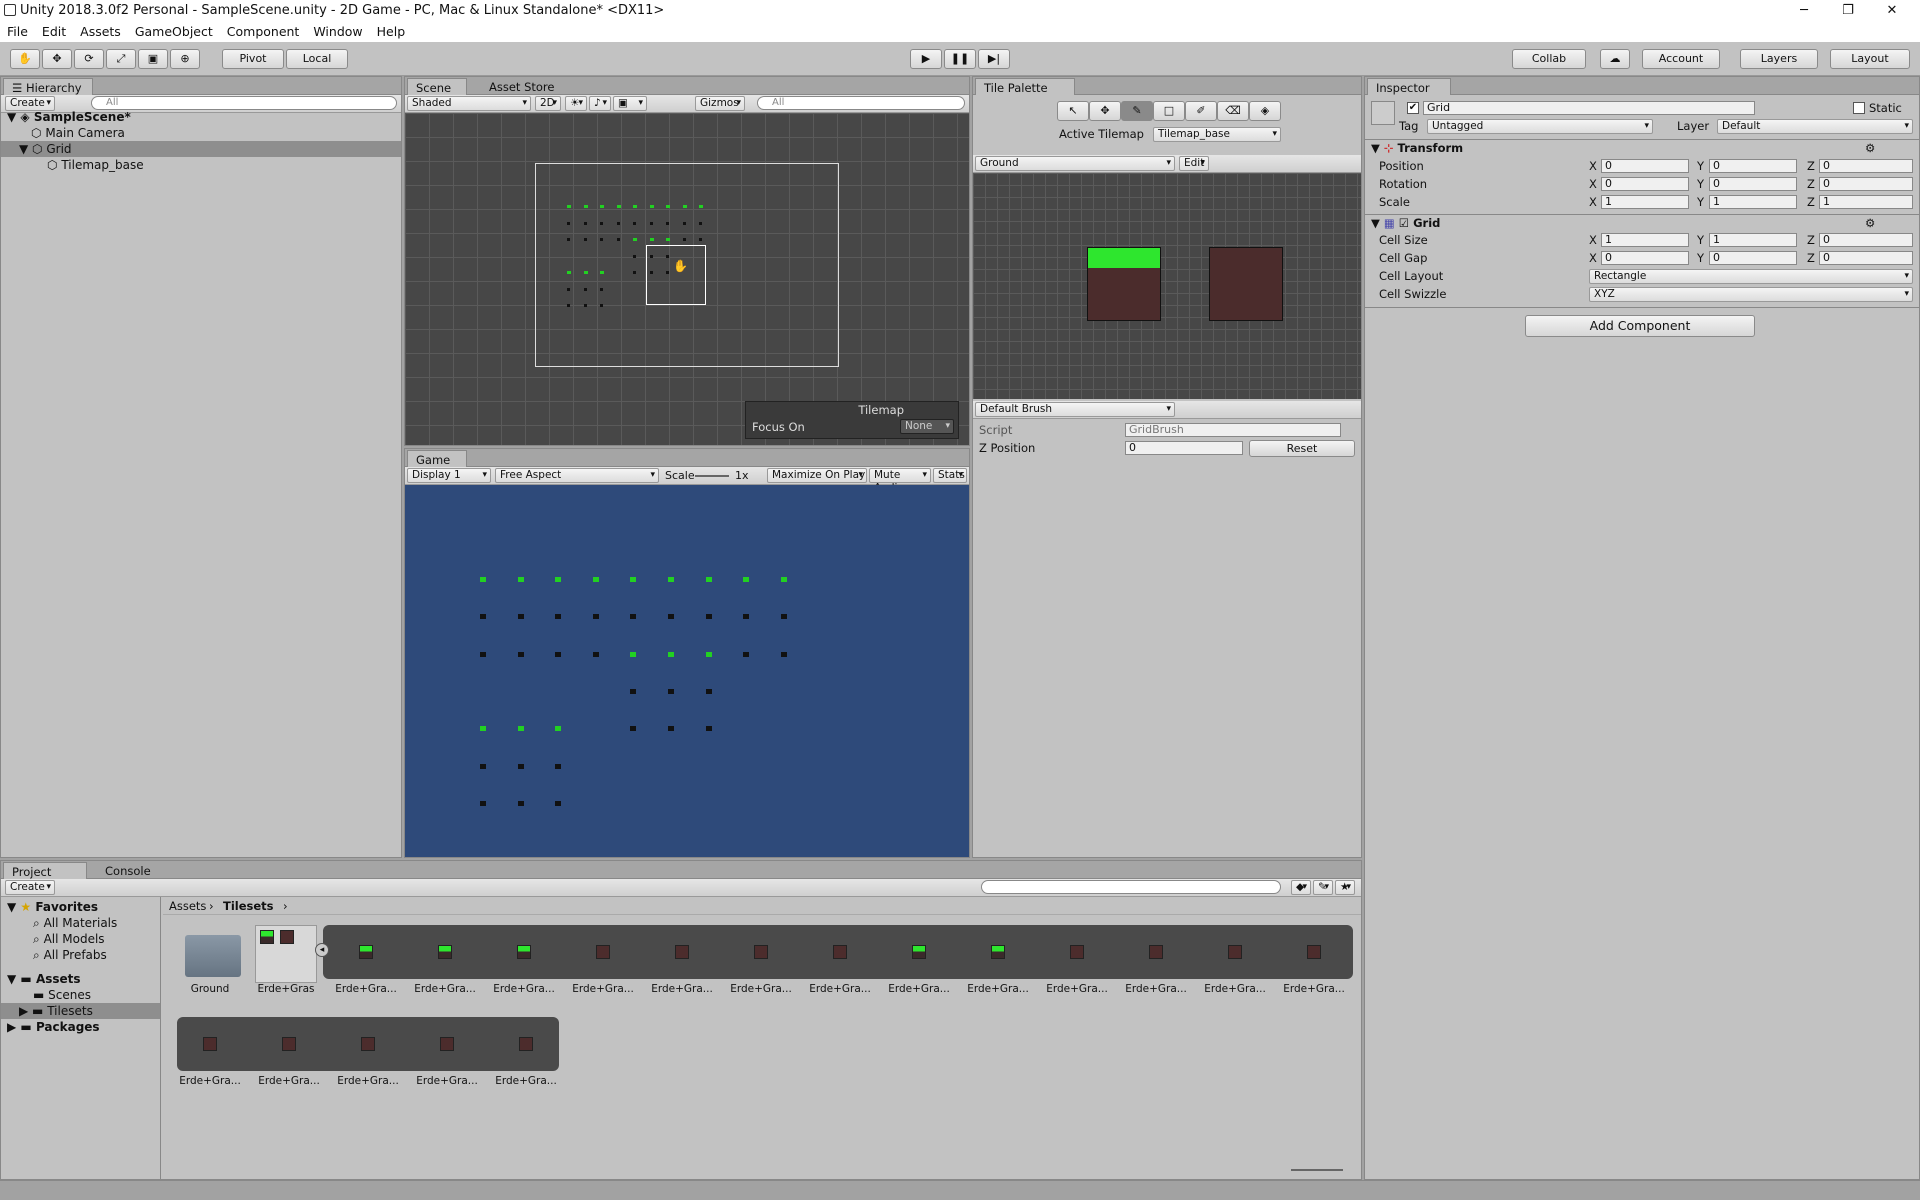 This screenshot has height=1200, width=1920. Describe the element at coordinates (1075, 163) in the screenshot. I see `palette-dropdown: Ground` at that location.